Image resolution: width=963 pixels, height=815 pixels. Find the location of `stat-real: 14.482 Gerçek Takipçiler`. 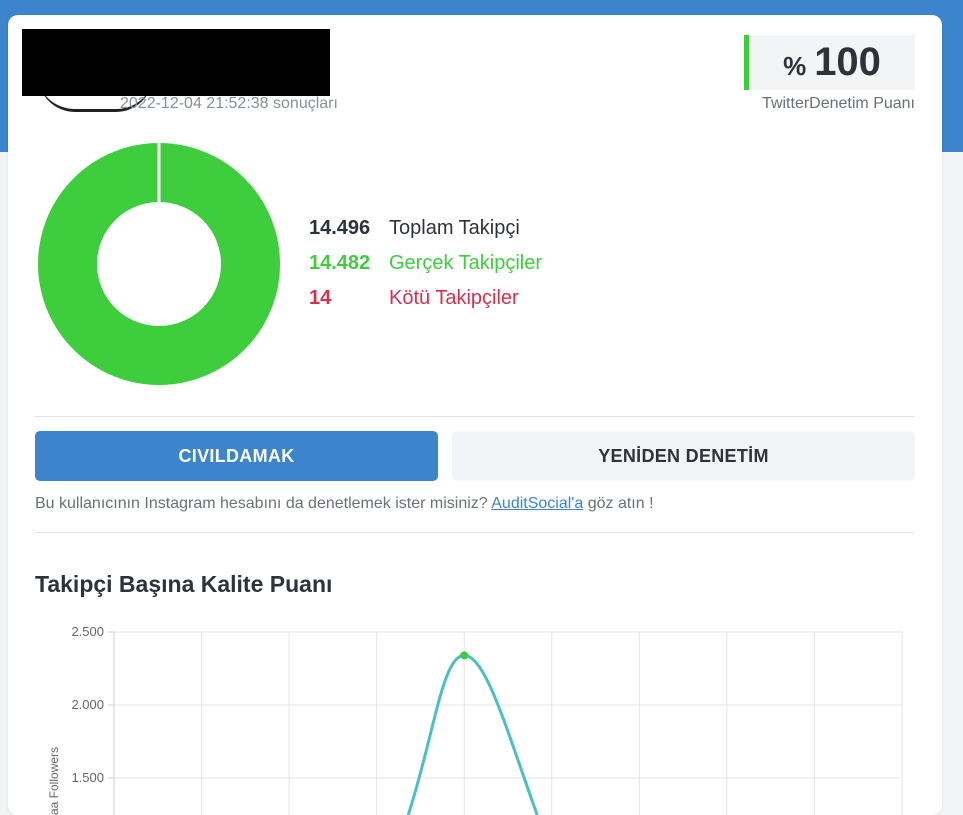

stat-real: 14.482 Gerçek Takipçiler is located at coordinates (425, 263).